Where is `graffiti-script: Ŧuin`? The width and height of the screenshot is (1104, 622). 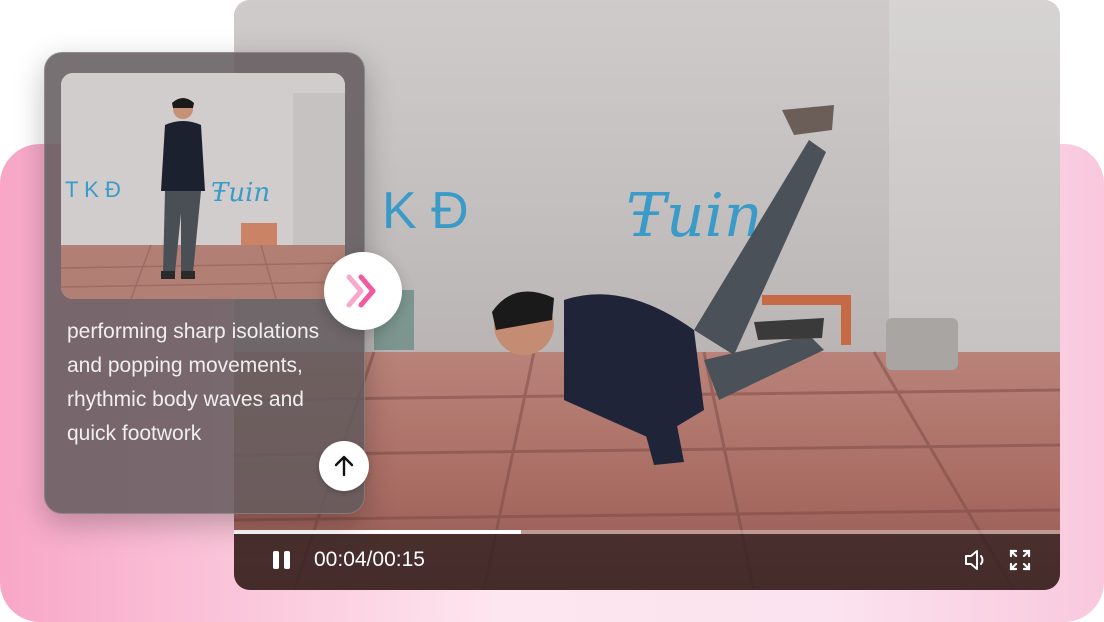 graffiti-script: Ŧuin is located at coordinates (694, 216).